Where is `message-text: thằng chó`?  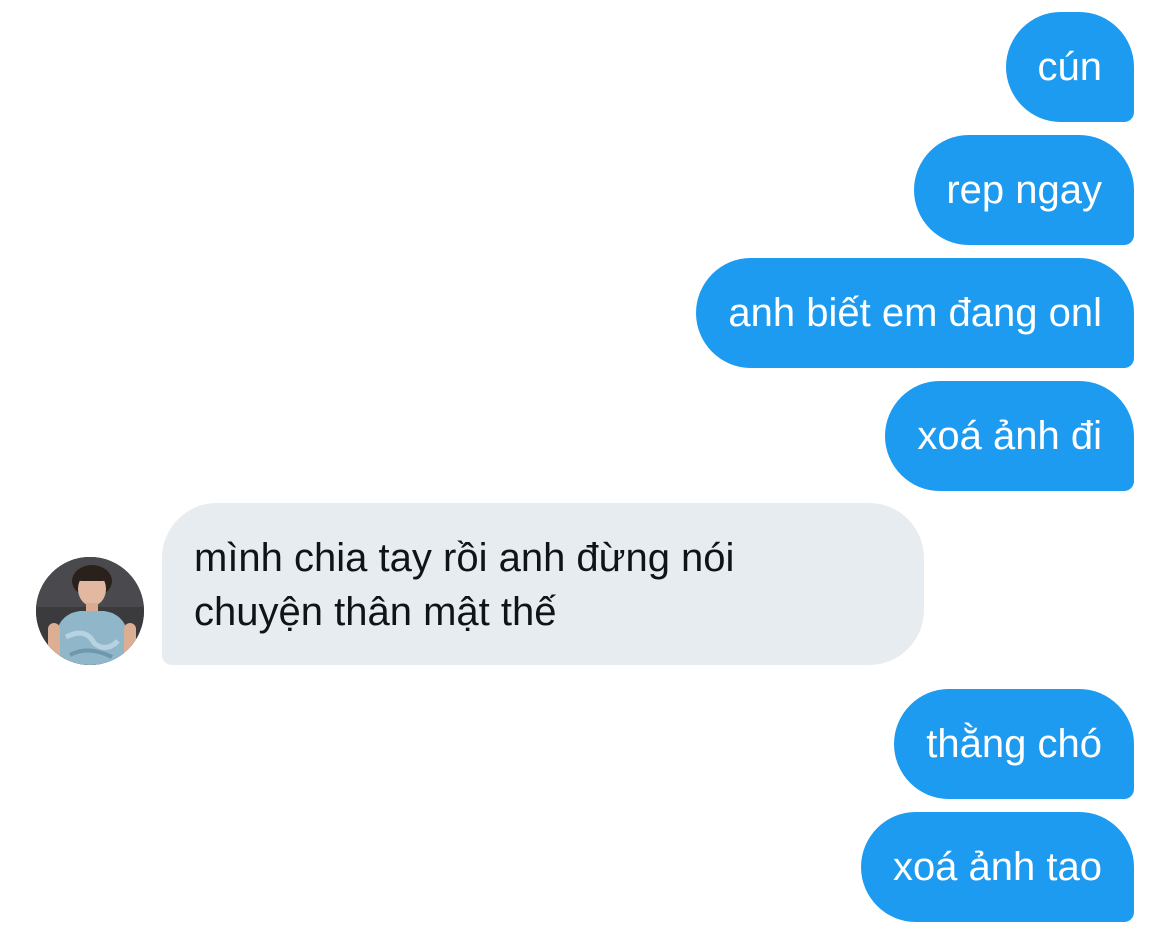
message-text: thằng chó is located at coordinates (1014, 744).